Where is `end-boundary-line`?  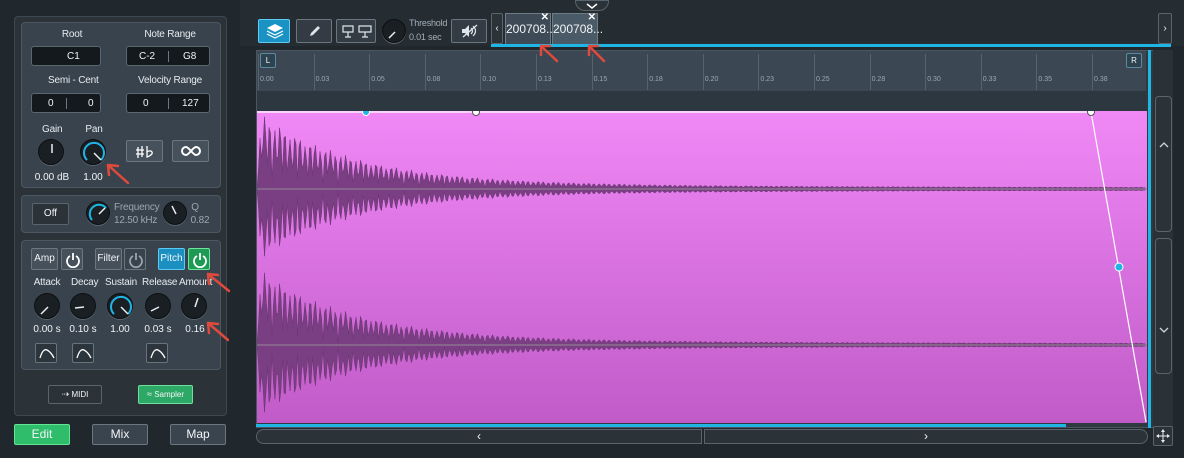 end-boundary-line is located at coordinates (1149, 239).